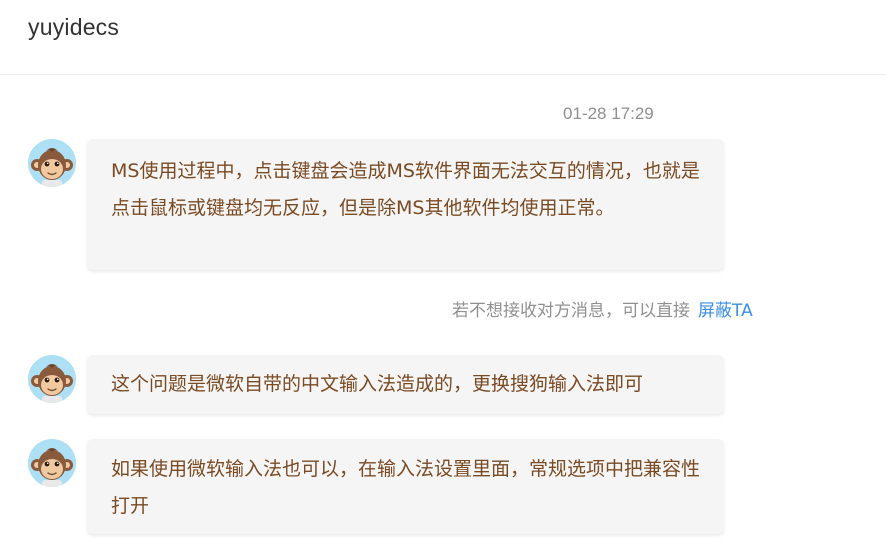  I want to click on message-text: 如果使用微软输入法也可以，在输入法设置里面，常规选项中把兼容性打开, so click(406, 487).